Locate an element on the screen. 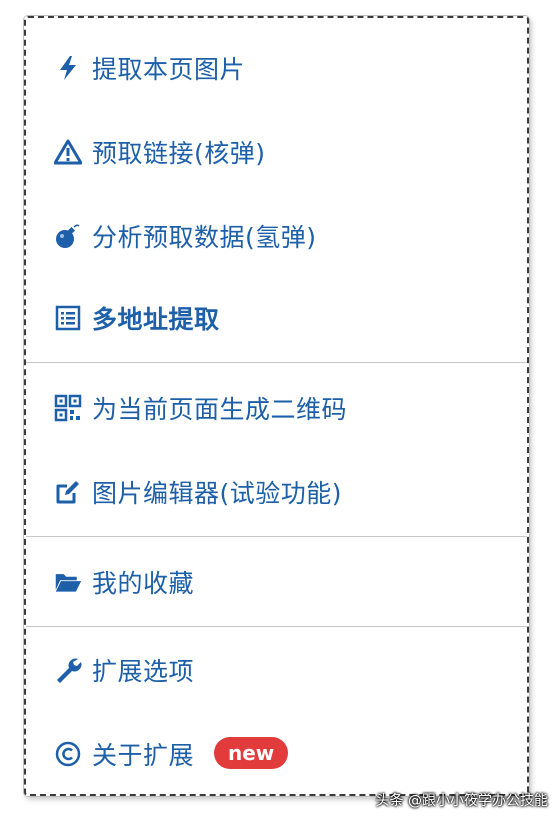 The image size is (560, 818). menu-item-label: 为当前页面生成二维码 is located at coordinates (220, 409).